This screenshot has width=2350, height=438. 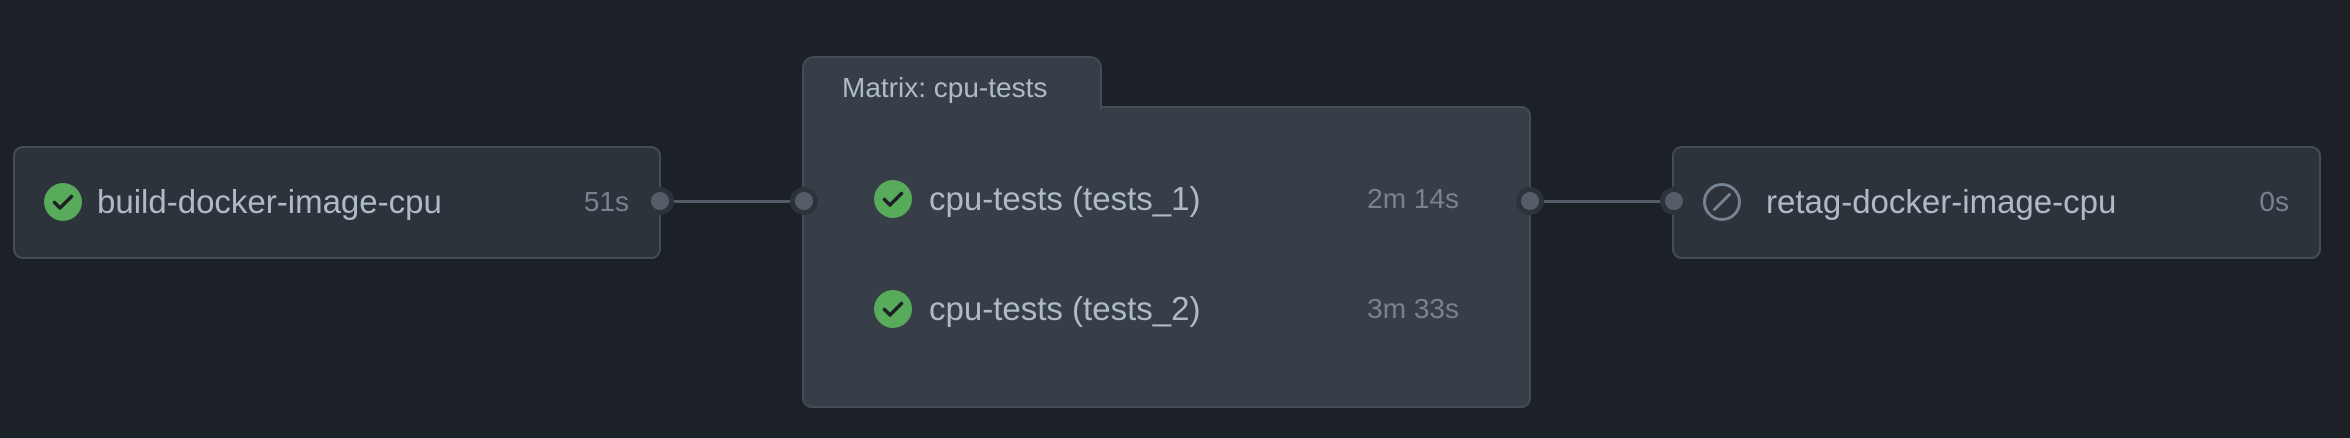 What do you see at coordinates (1065, 198) in the screenshot?
I see `job-name: cpu-tests (tests_1)` at bounding box center [1065, 198].